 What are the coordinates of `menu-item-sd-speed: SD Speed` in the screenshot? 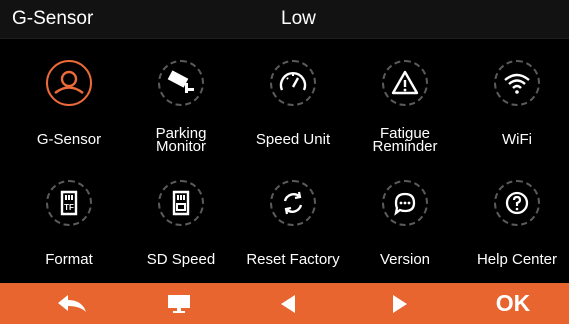 It's located at (181, 220).